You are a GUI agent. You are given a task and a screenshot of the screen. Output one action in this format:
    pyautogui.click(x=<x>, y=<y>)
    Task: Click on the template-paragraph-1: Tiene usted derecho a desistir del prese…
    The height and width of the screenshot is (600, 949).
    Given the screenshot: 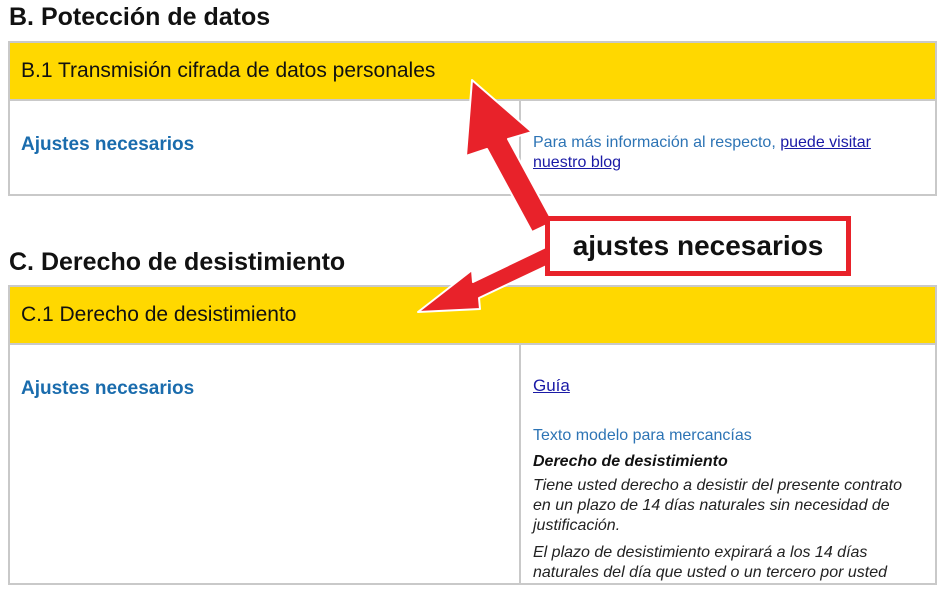 What is the action you would take?
    pyautogui.click(x=717, y=505)
    